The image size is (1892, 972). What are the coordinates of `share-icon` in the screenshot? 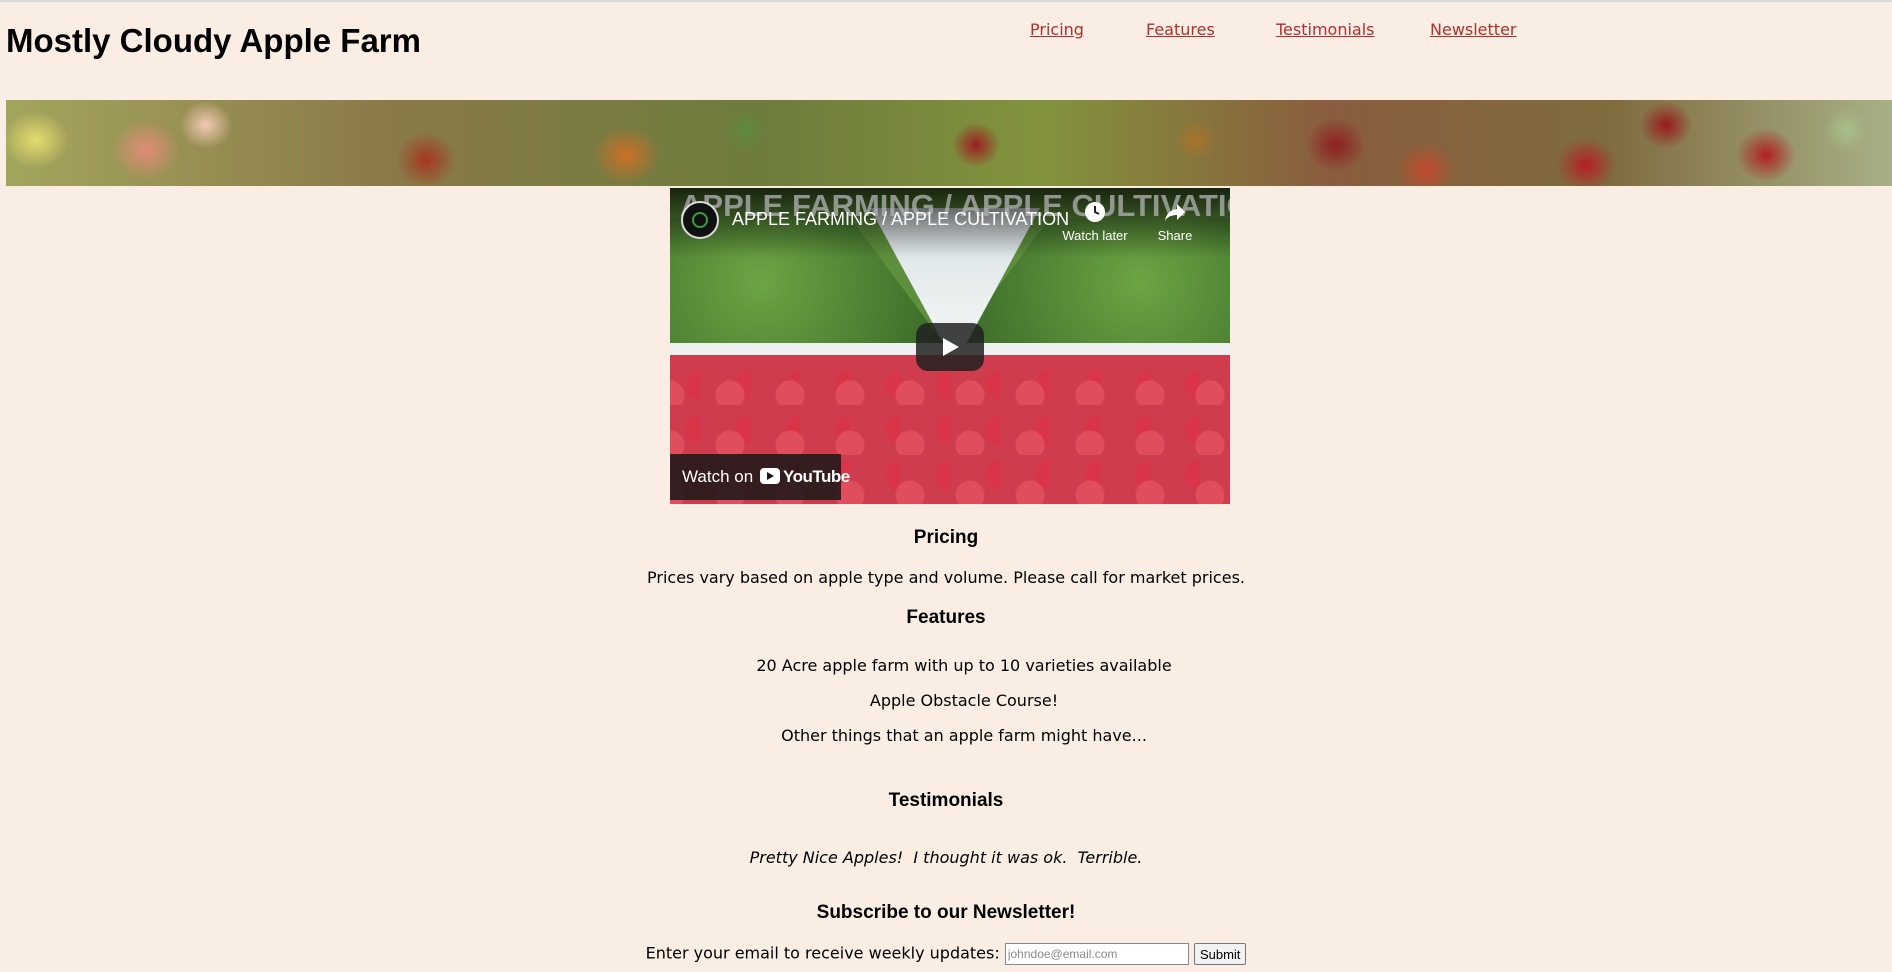 It's located at (1175, 212).